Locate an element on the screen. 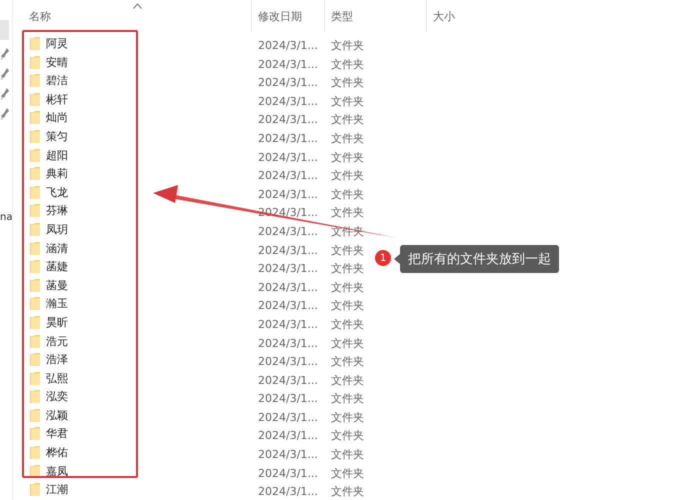  folder-name: 彬轩 is located at coordinates (57, 99).